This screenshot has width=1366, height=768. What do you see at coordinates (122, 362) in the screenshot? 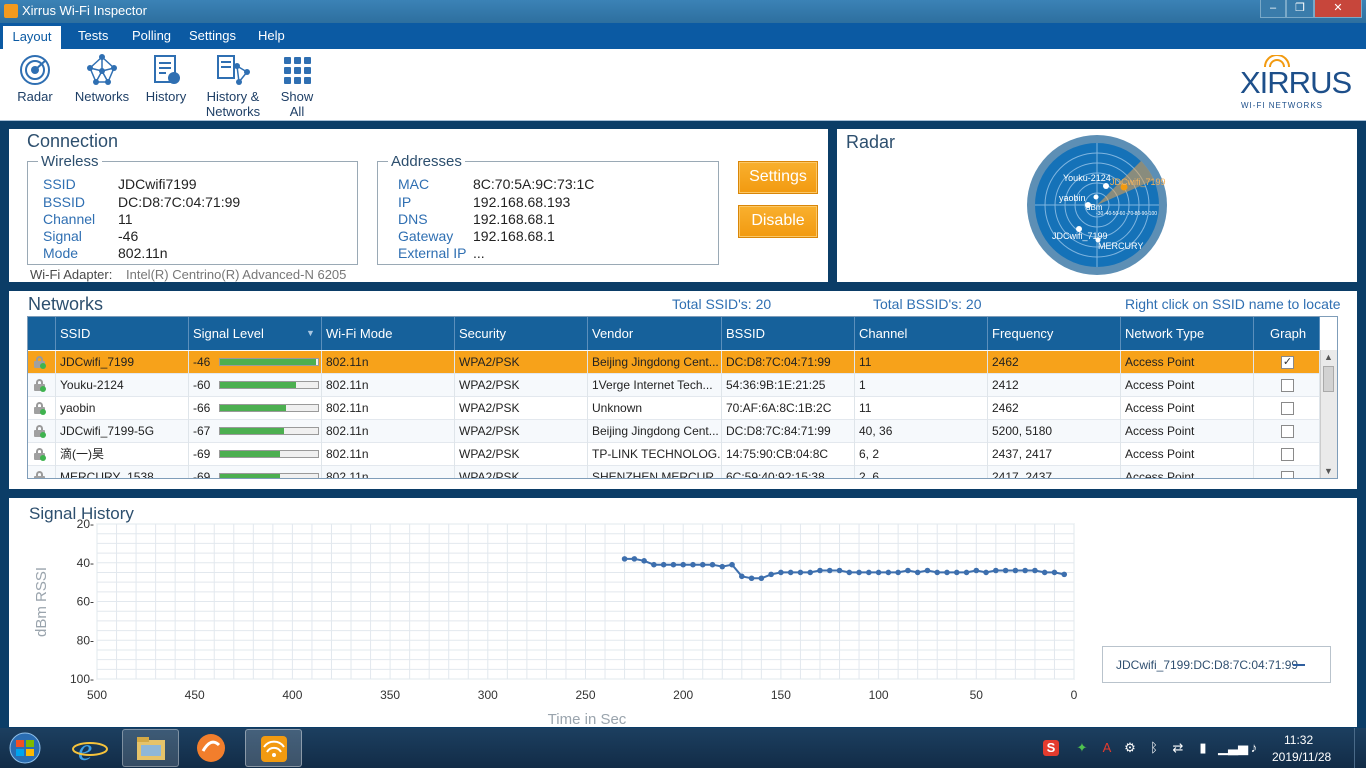
I see `cell-ssid: JDCwifi_7199` at bounding box center [122, 362].